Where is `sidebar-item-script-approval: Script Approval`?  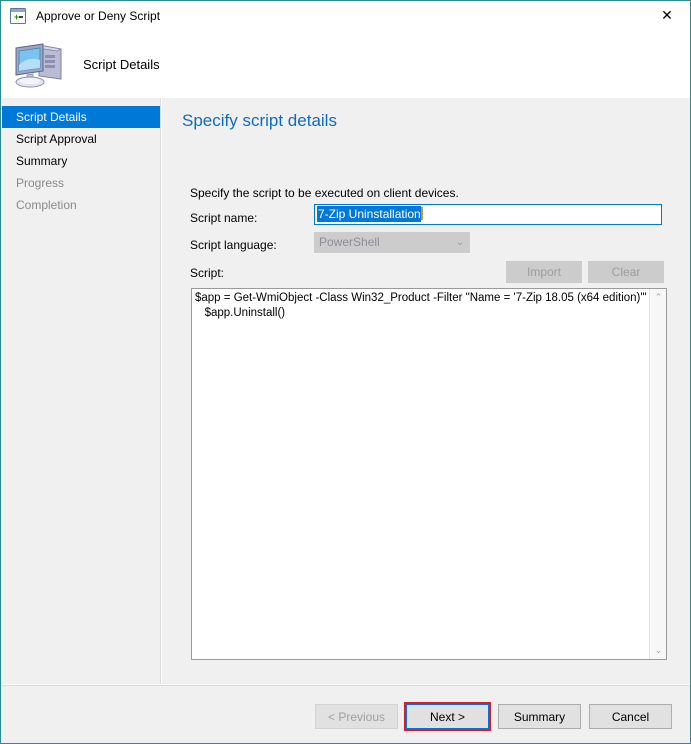 sidebar-item-script-approval: Script Approval is located at coordinates (81, 139).